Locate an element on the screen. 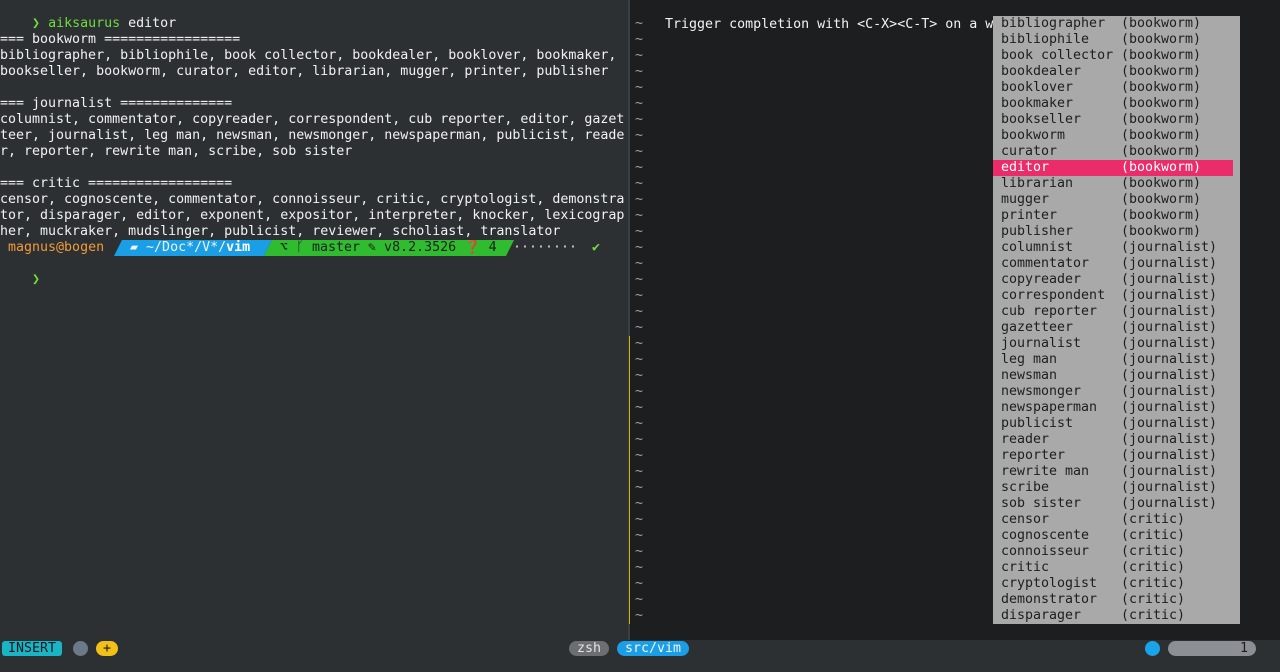 The height and width of the screenshot is (672, 1280). completion-item: newsmonger (journalist) is located at coordinates (1113, 392).